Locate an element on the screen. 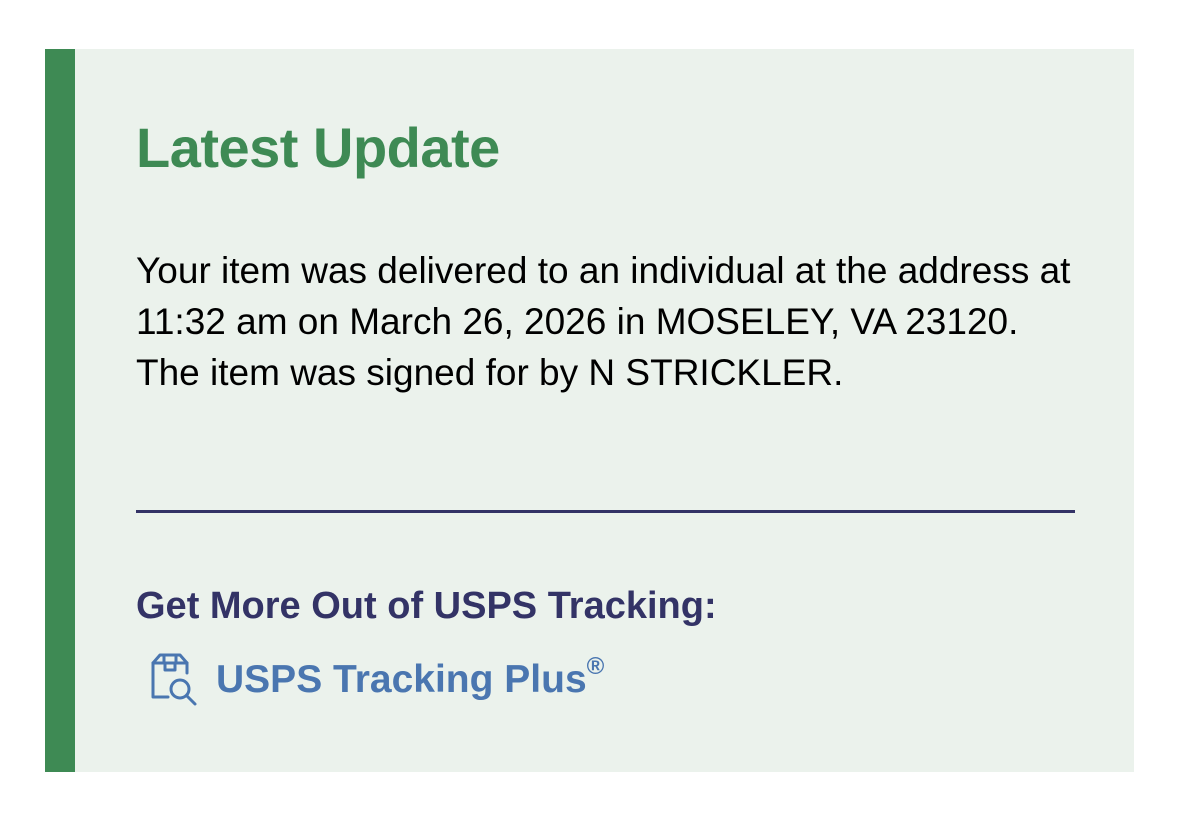 This screenshot has height=814, width=1179. card-title: Latest Update is located at coordinates (318, 147).